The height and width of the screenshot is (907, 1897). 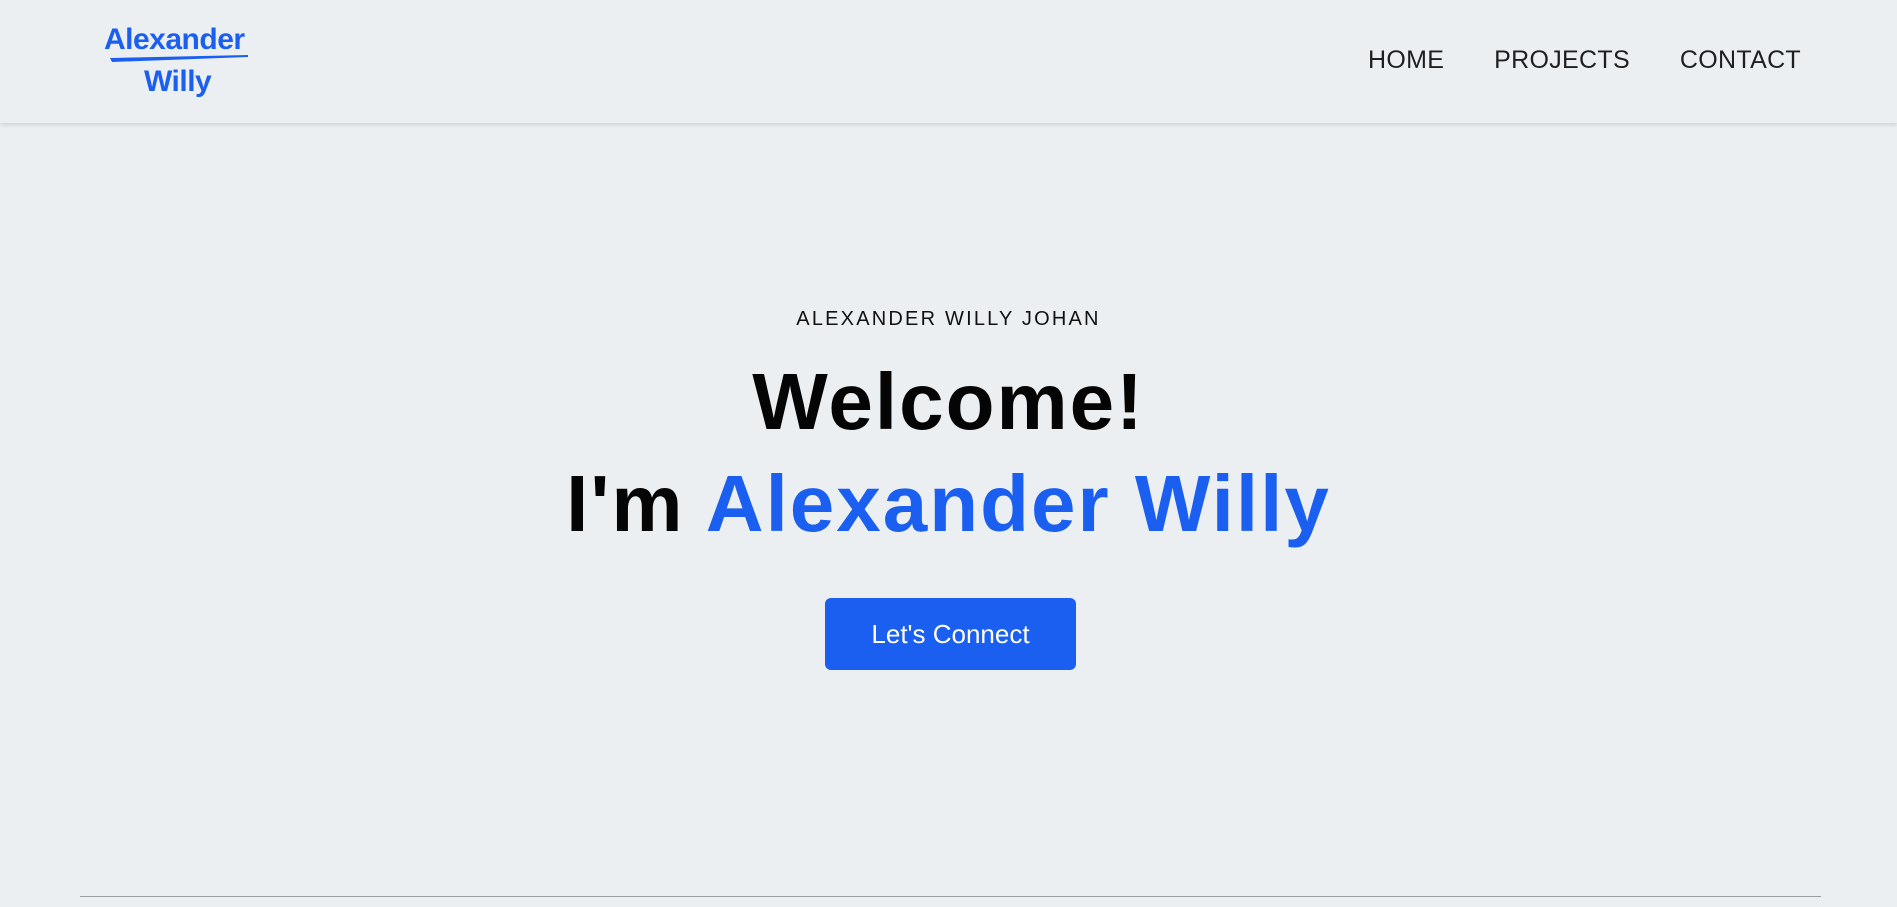 What do you see at coordinates (948, 61) in the screenshot?
I see `site-header: Alexander Willy HOME PROJECTS CONTACT` at bounding box center [948, 61].